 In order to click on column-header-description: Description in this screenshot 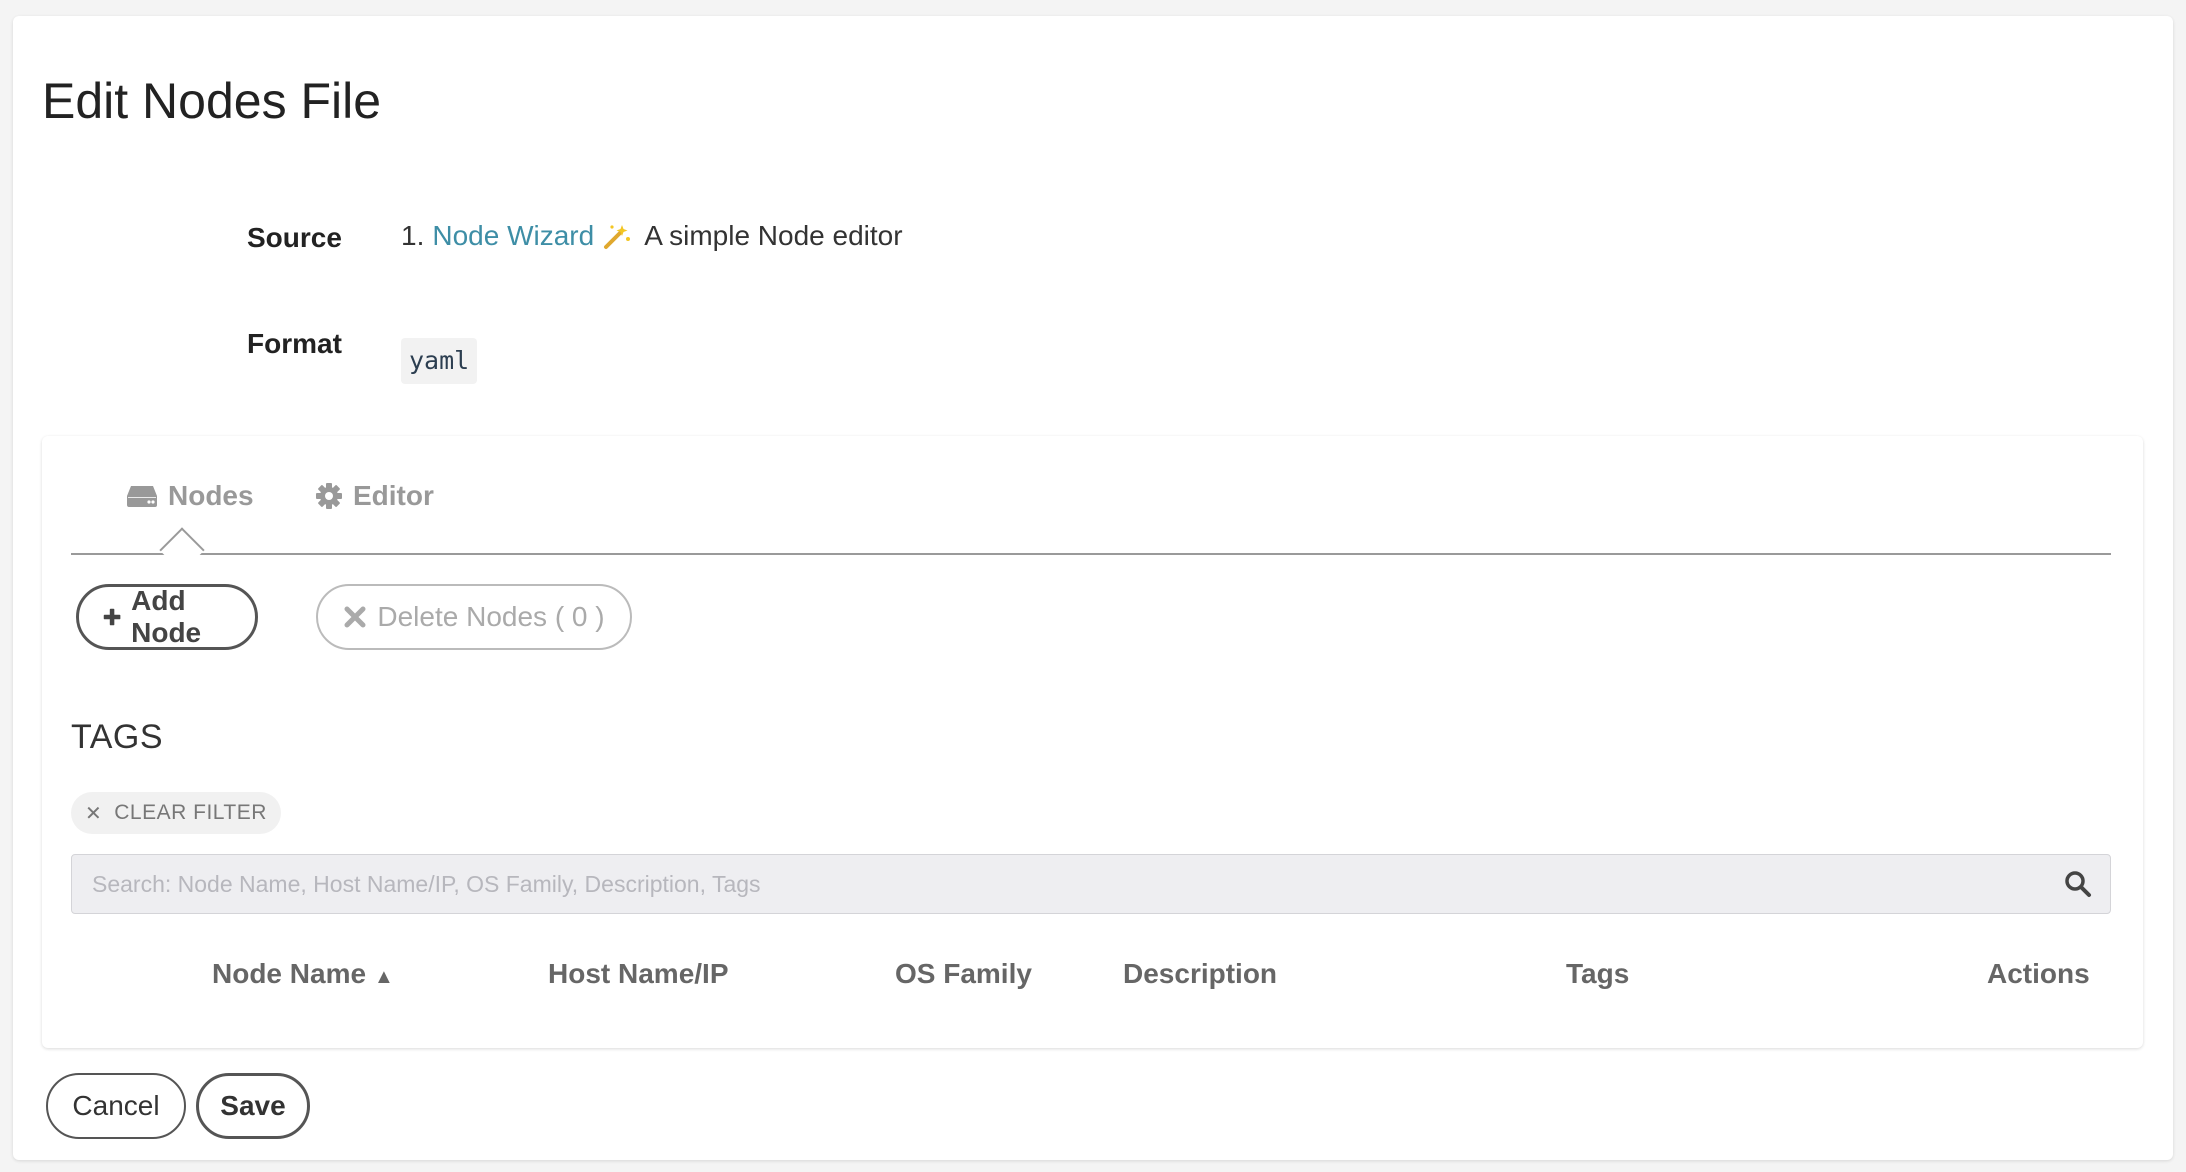, I will do `click(1200, 973)`.